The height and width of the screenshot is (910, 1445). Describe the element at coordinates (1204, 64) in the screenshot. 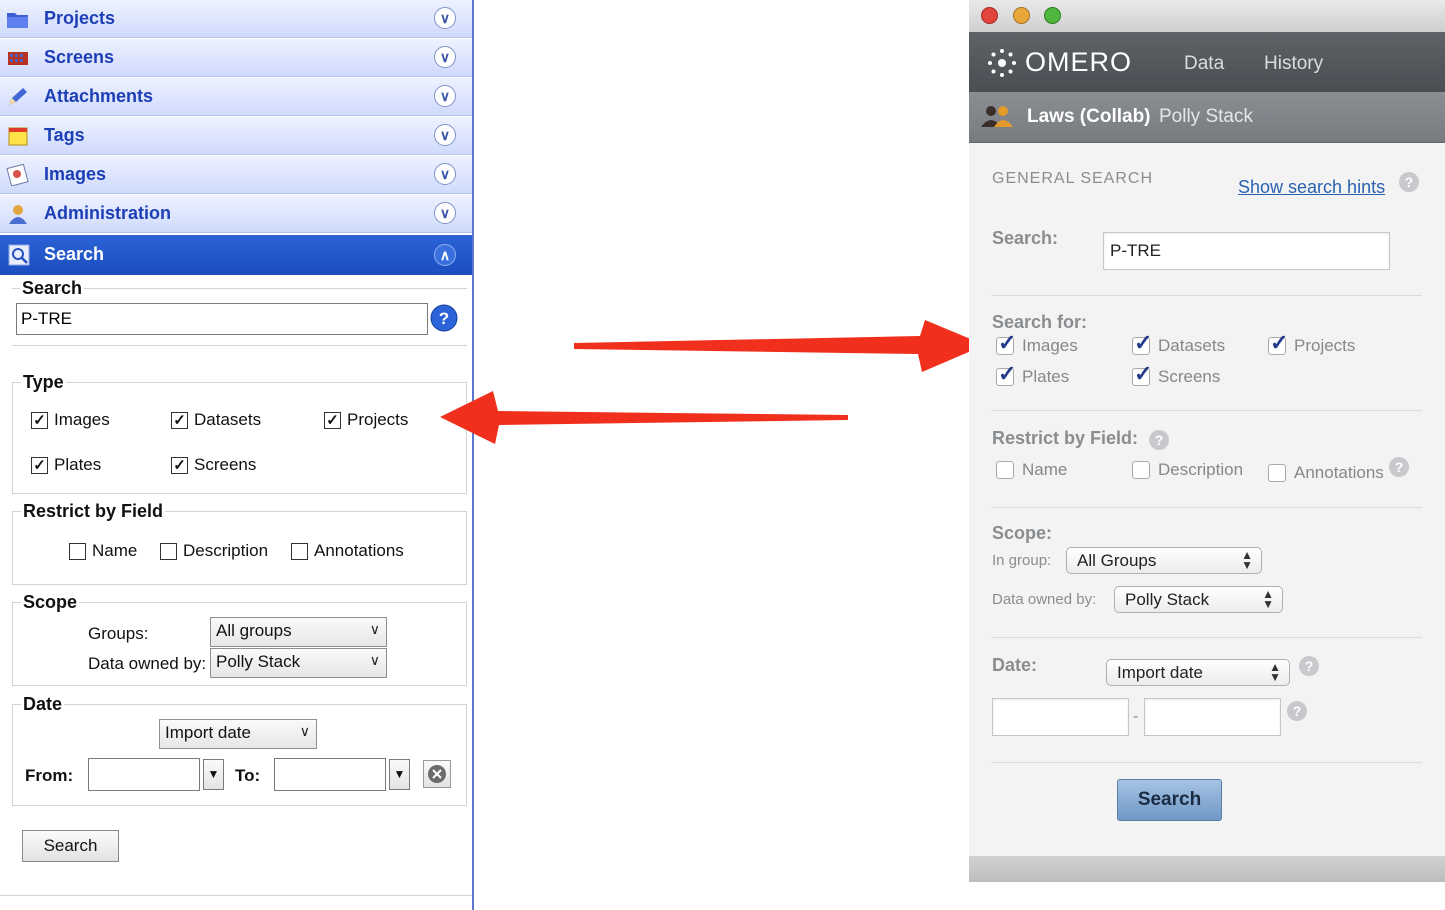

I see `nav-data: Data` at that location.